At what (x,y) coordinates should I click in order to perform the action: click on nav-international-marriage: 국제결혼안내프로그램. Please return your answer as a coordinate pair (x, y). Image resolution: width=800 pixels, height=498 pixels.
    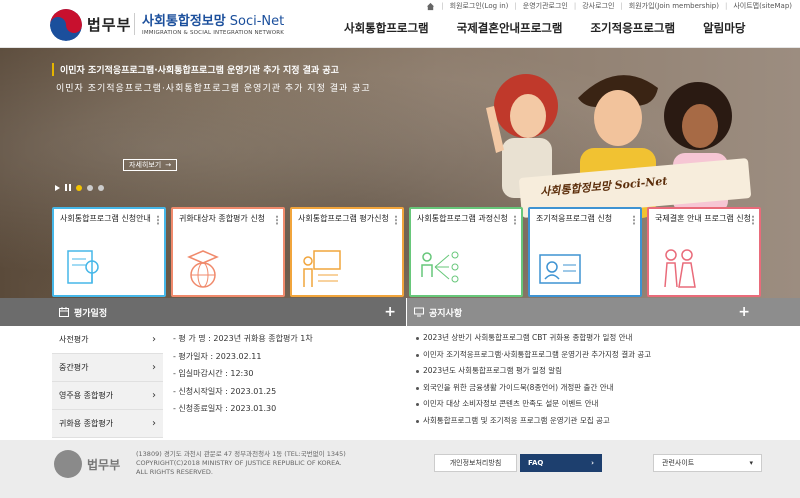
    Looking at the image, I should click on (510, 28).